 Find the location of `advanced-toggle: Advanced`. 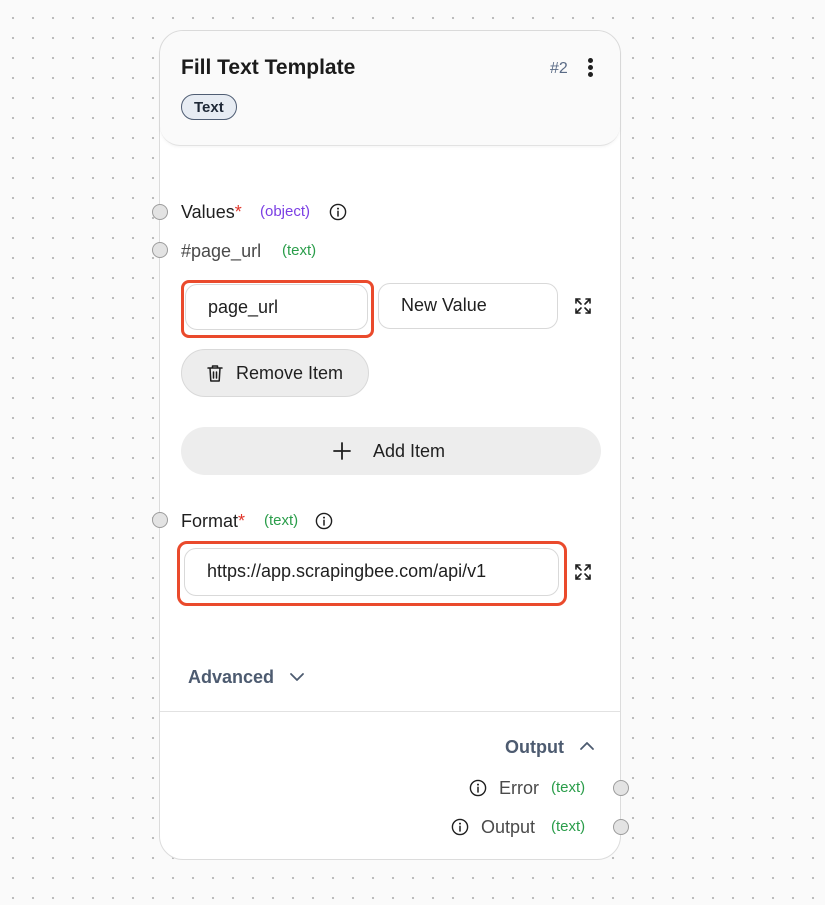

advanced-toggle: Advanced is located at coordinates (246, 677).